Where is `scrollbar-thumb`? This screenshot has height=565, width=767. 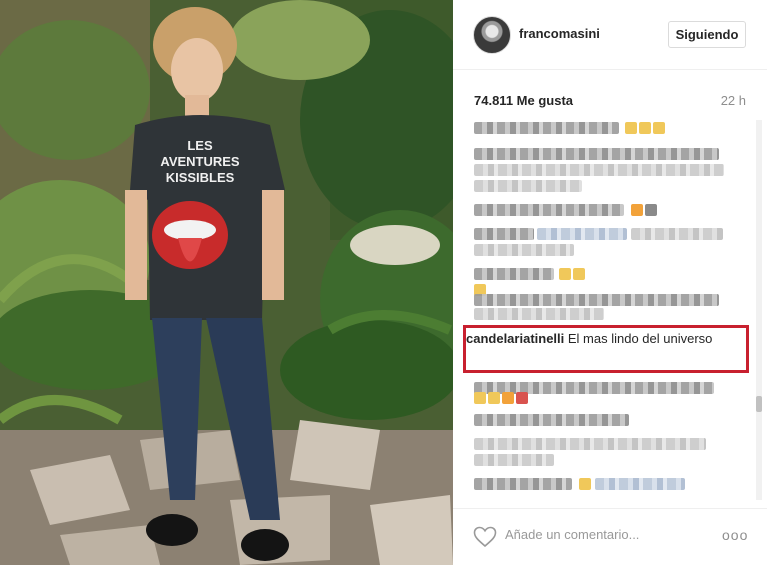
scrollbar-thumb is located at coordinates (759, 404).